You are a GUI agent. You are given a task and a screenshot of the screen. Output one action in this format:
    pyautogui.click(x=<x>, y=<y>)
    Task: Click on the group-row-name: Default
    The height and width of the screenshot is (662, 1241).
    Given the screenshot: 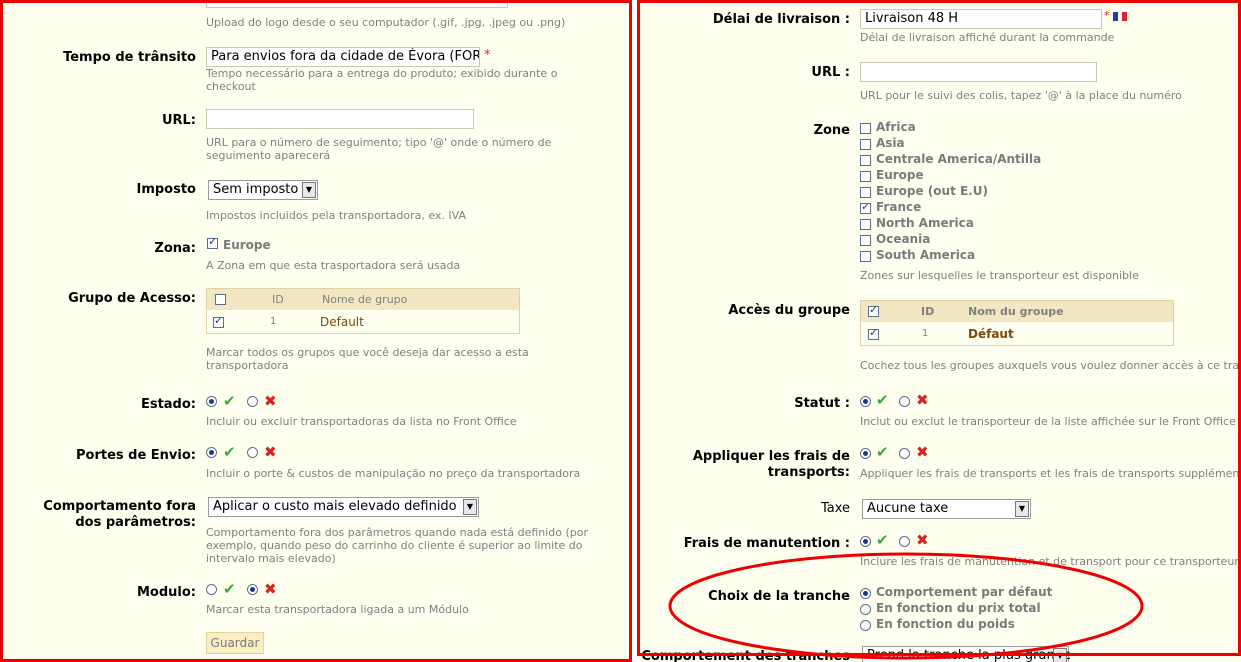 What is the action you would take?
    pyautogui.click(x=342, y=322)
    